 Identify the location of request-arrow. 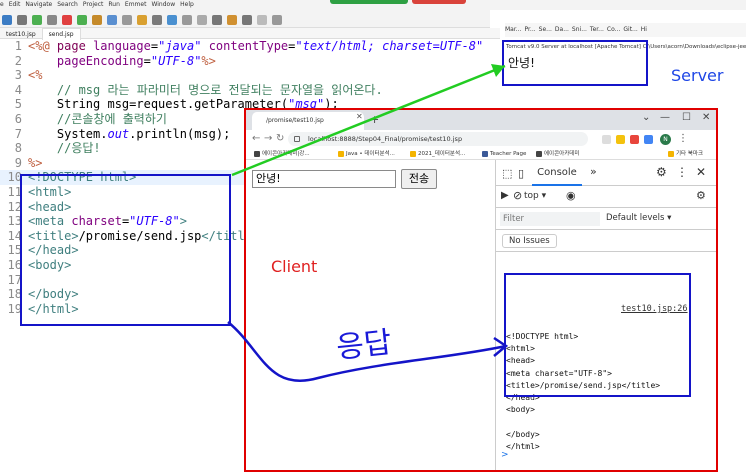
(368, 120).